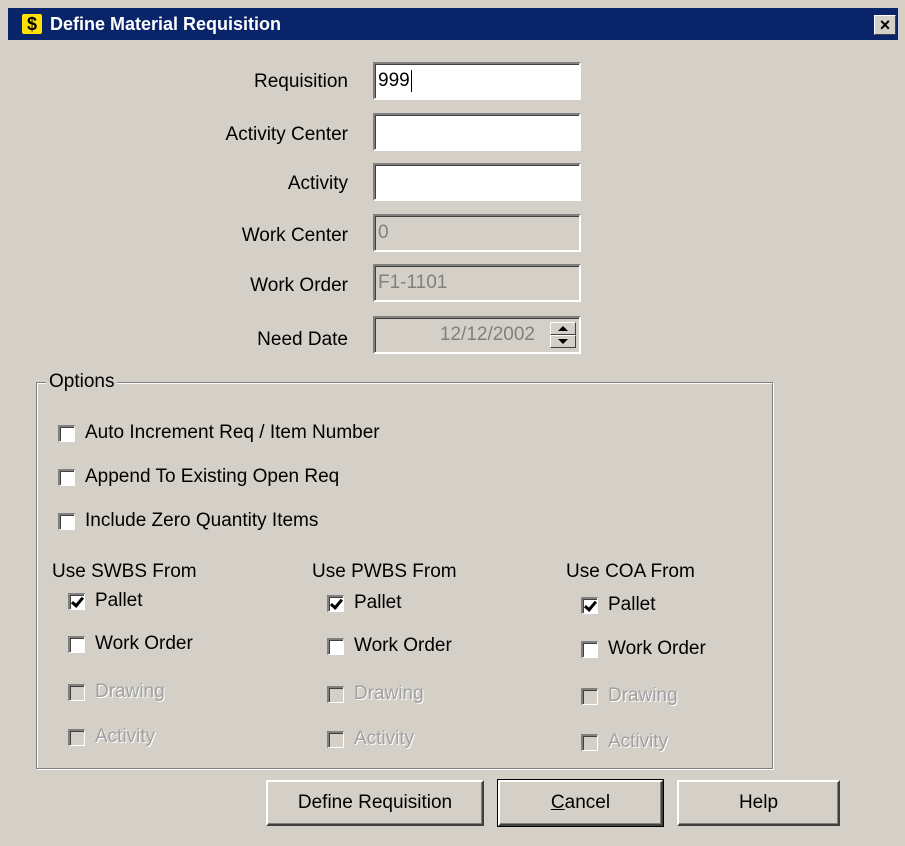 This screenshot has width=905, height=846. I want to click on work-order-label: Work Order, so click(299, 285).